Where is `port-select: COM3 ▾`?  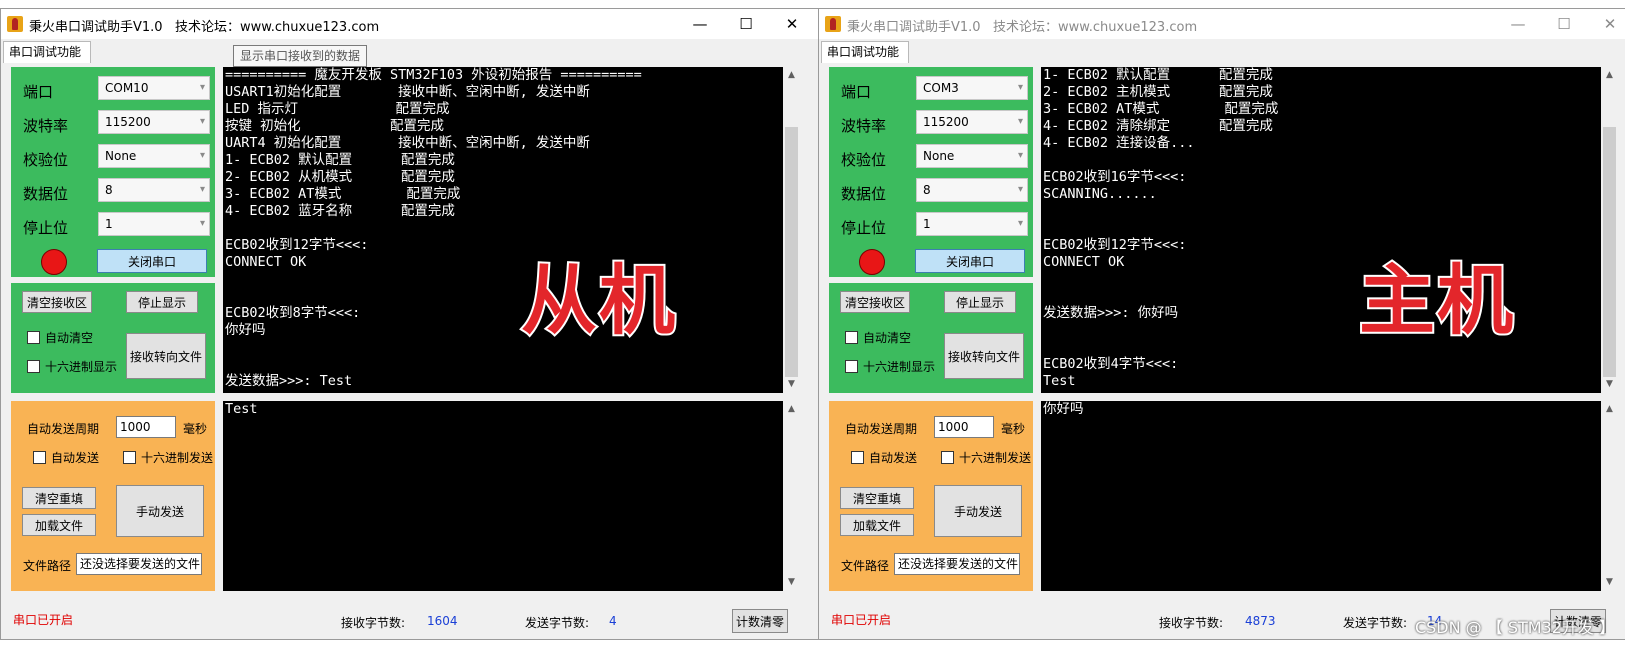
port-select: COM3 ▾ is located at coordinates (972, 88).